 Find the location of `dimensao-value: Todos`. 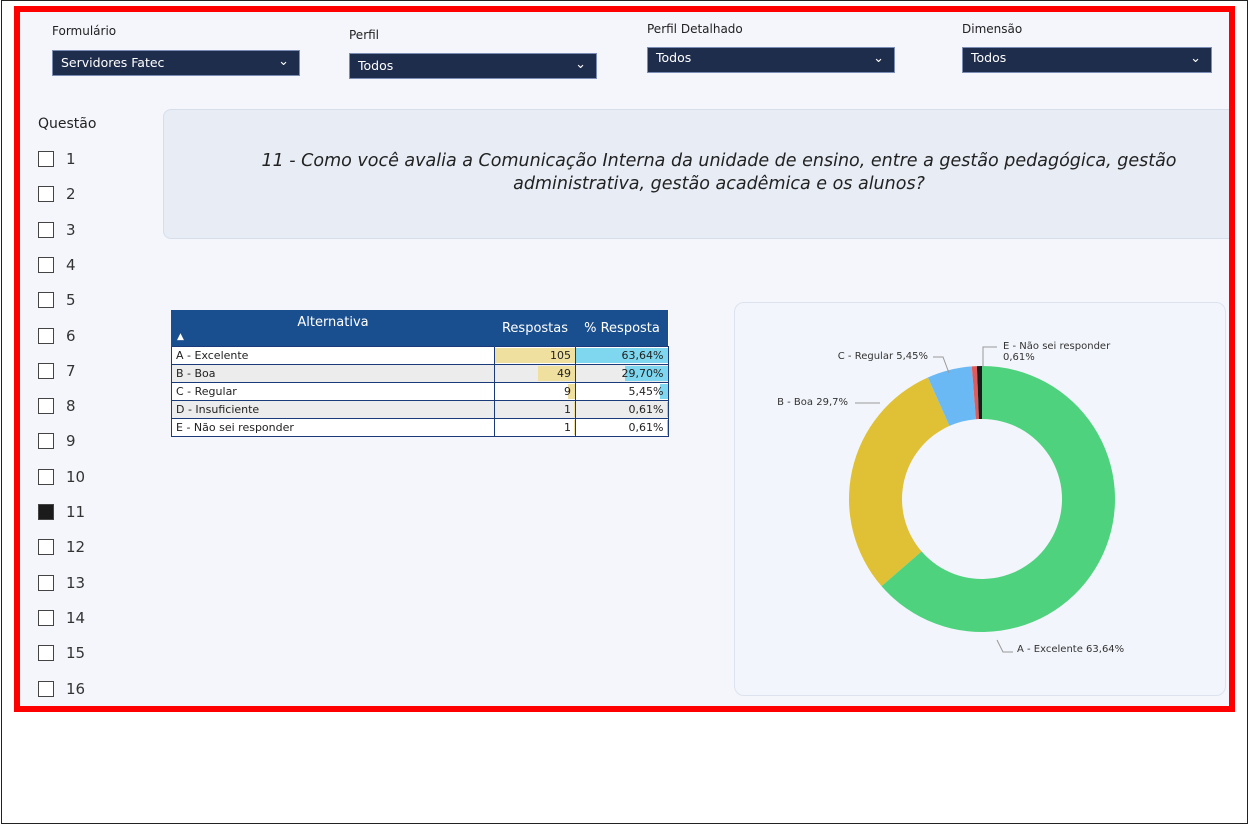

dimensao-value: Todos is located at coordinates (989, 57).